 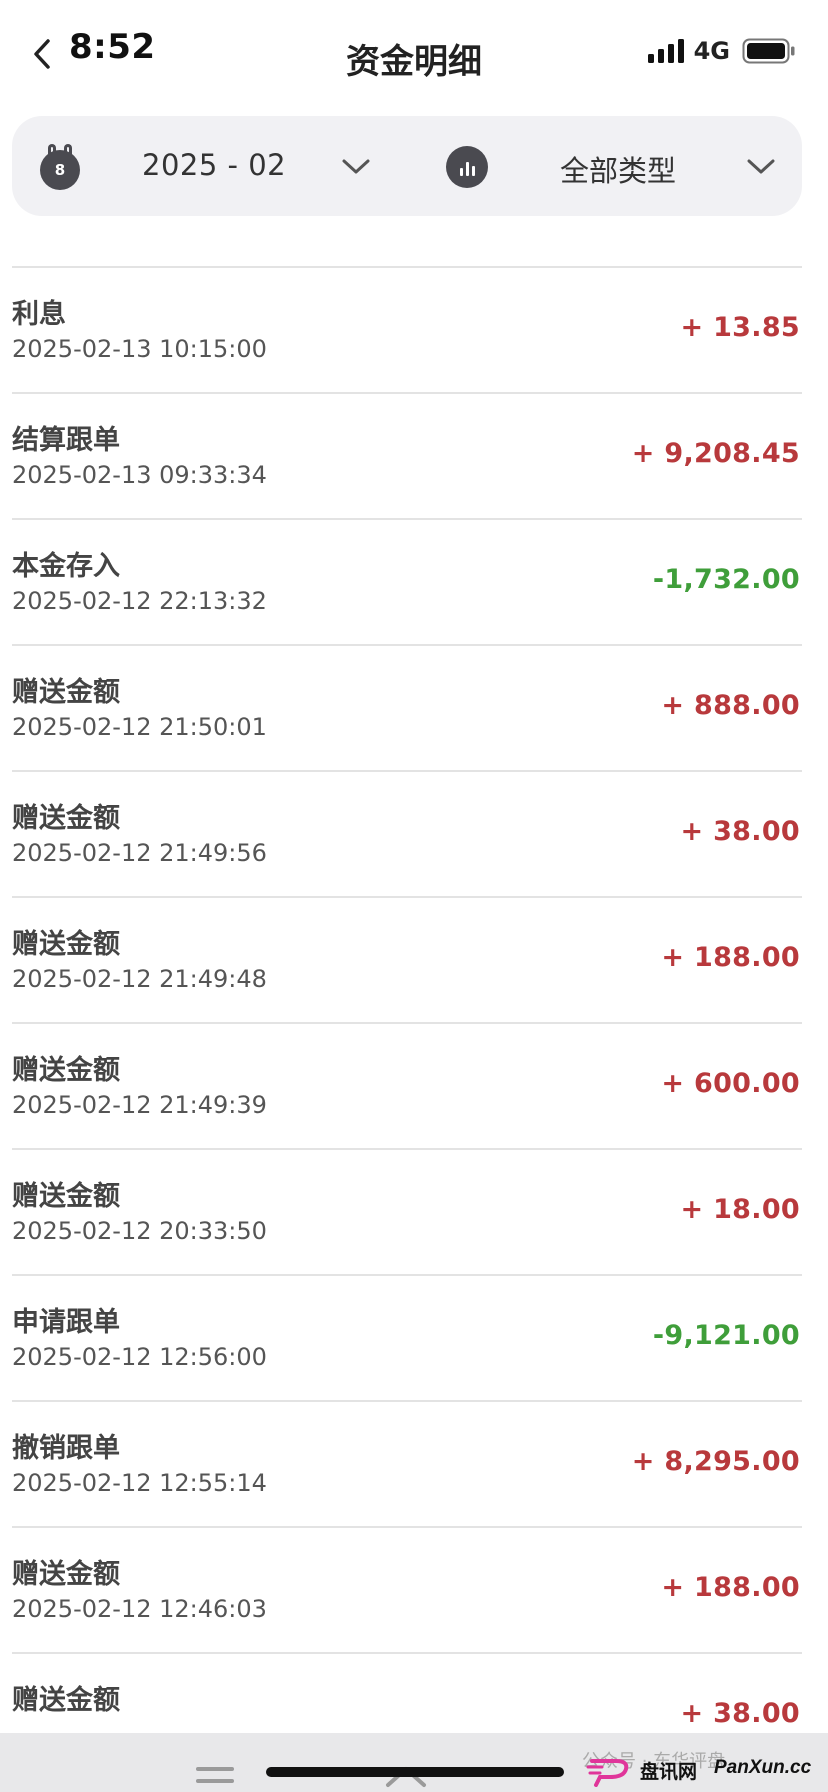 What do you see at coordinates (669, 1772) in the screenshot?
I see `brand-name: 盘讯网` at bounding box center [669, 1772].